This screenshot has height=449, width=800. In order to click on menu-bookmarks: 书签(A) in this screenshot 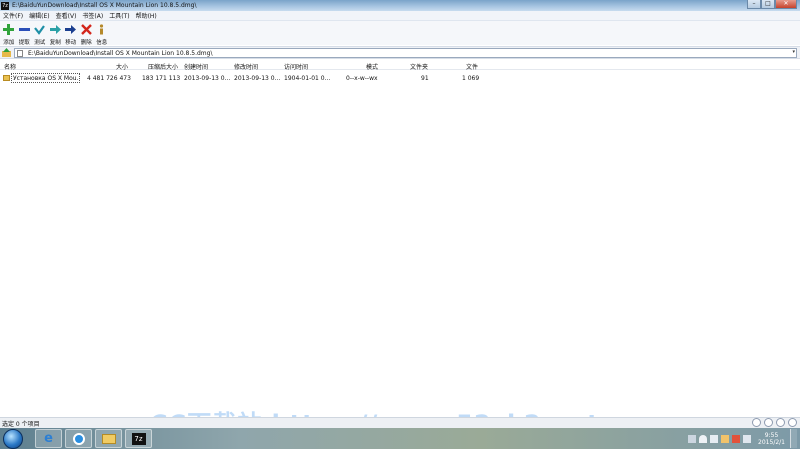, I will do `click(92, 15)`.